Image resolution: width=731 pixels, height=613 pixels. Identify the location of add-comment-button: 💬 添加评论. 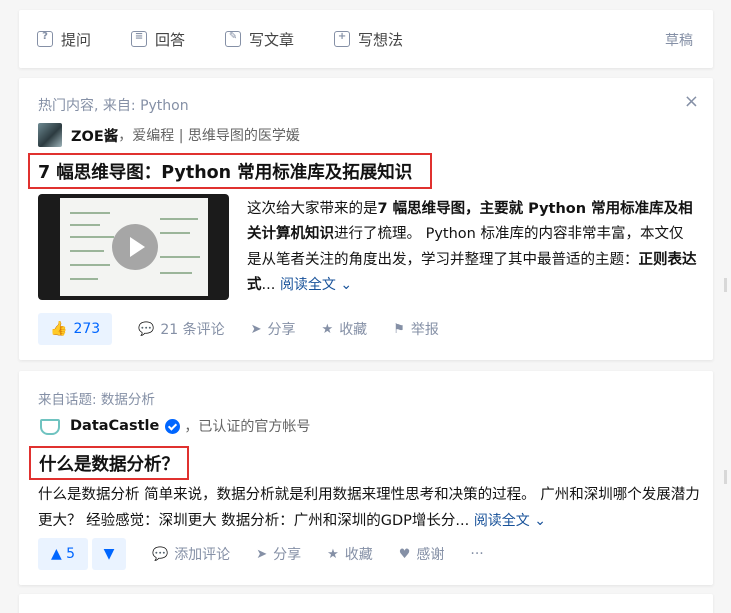
(191, 554).